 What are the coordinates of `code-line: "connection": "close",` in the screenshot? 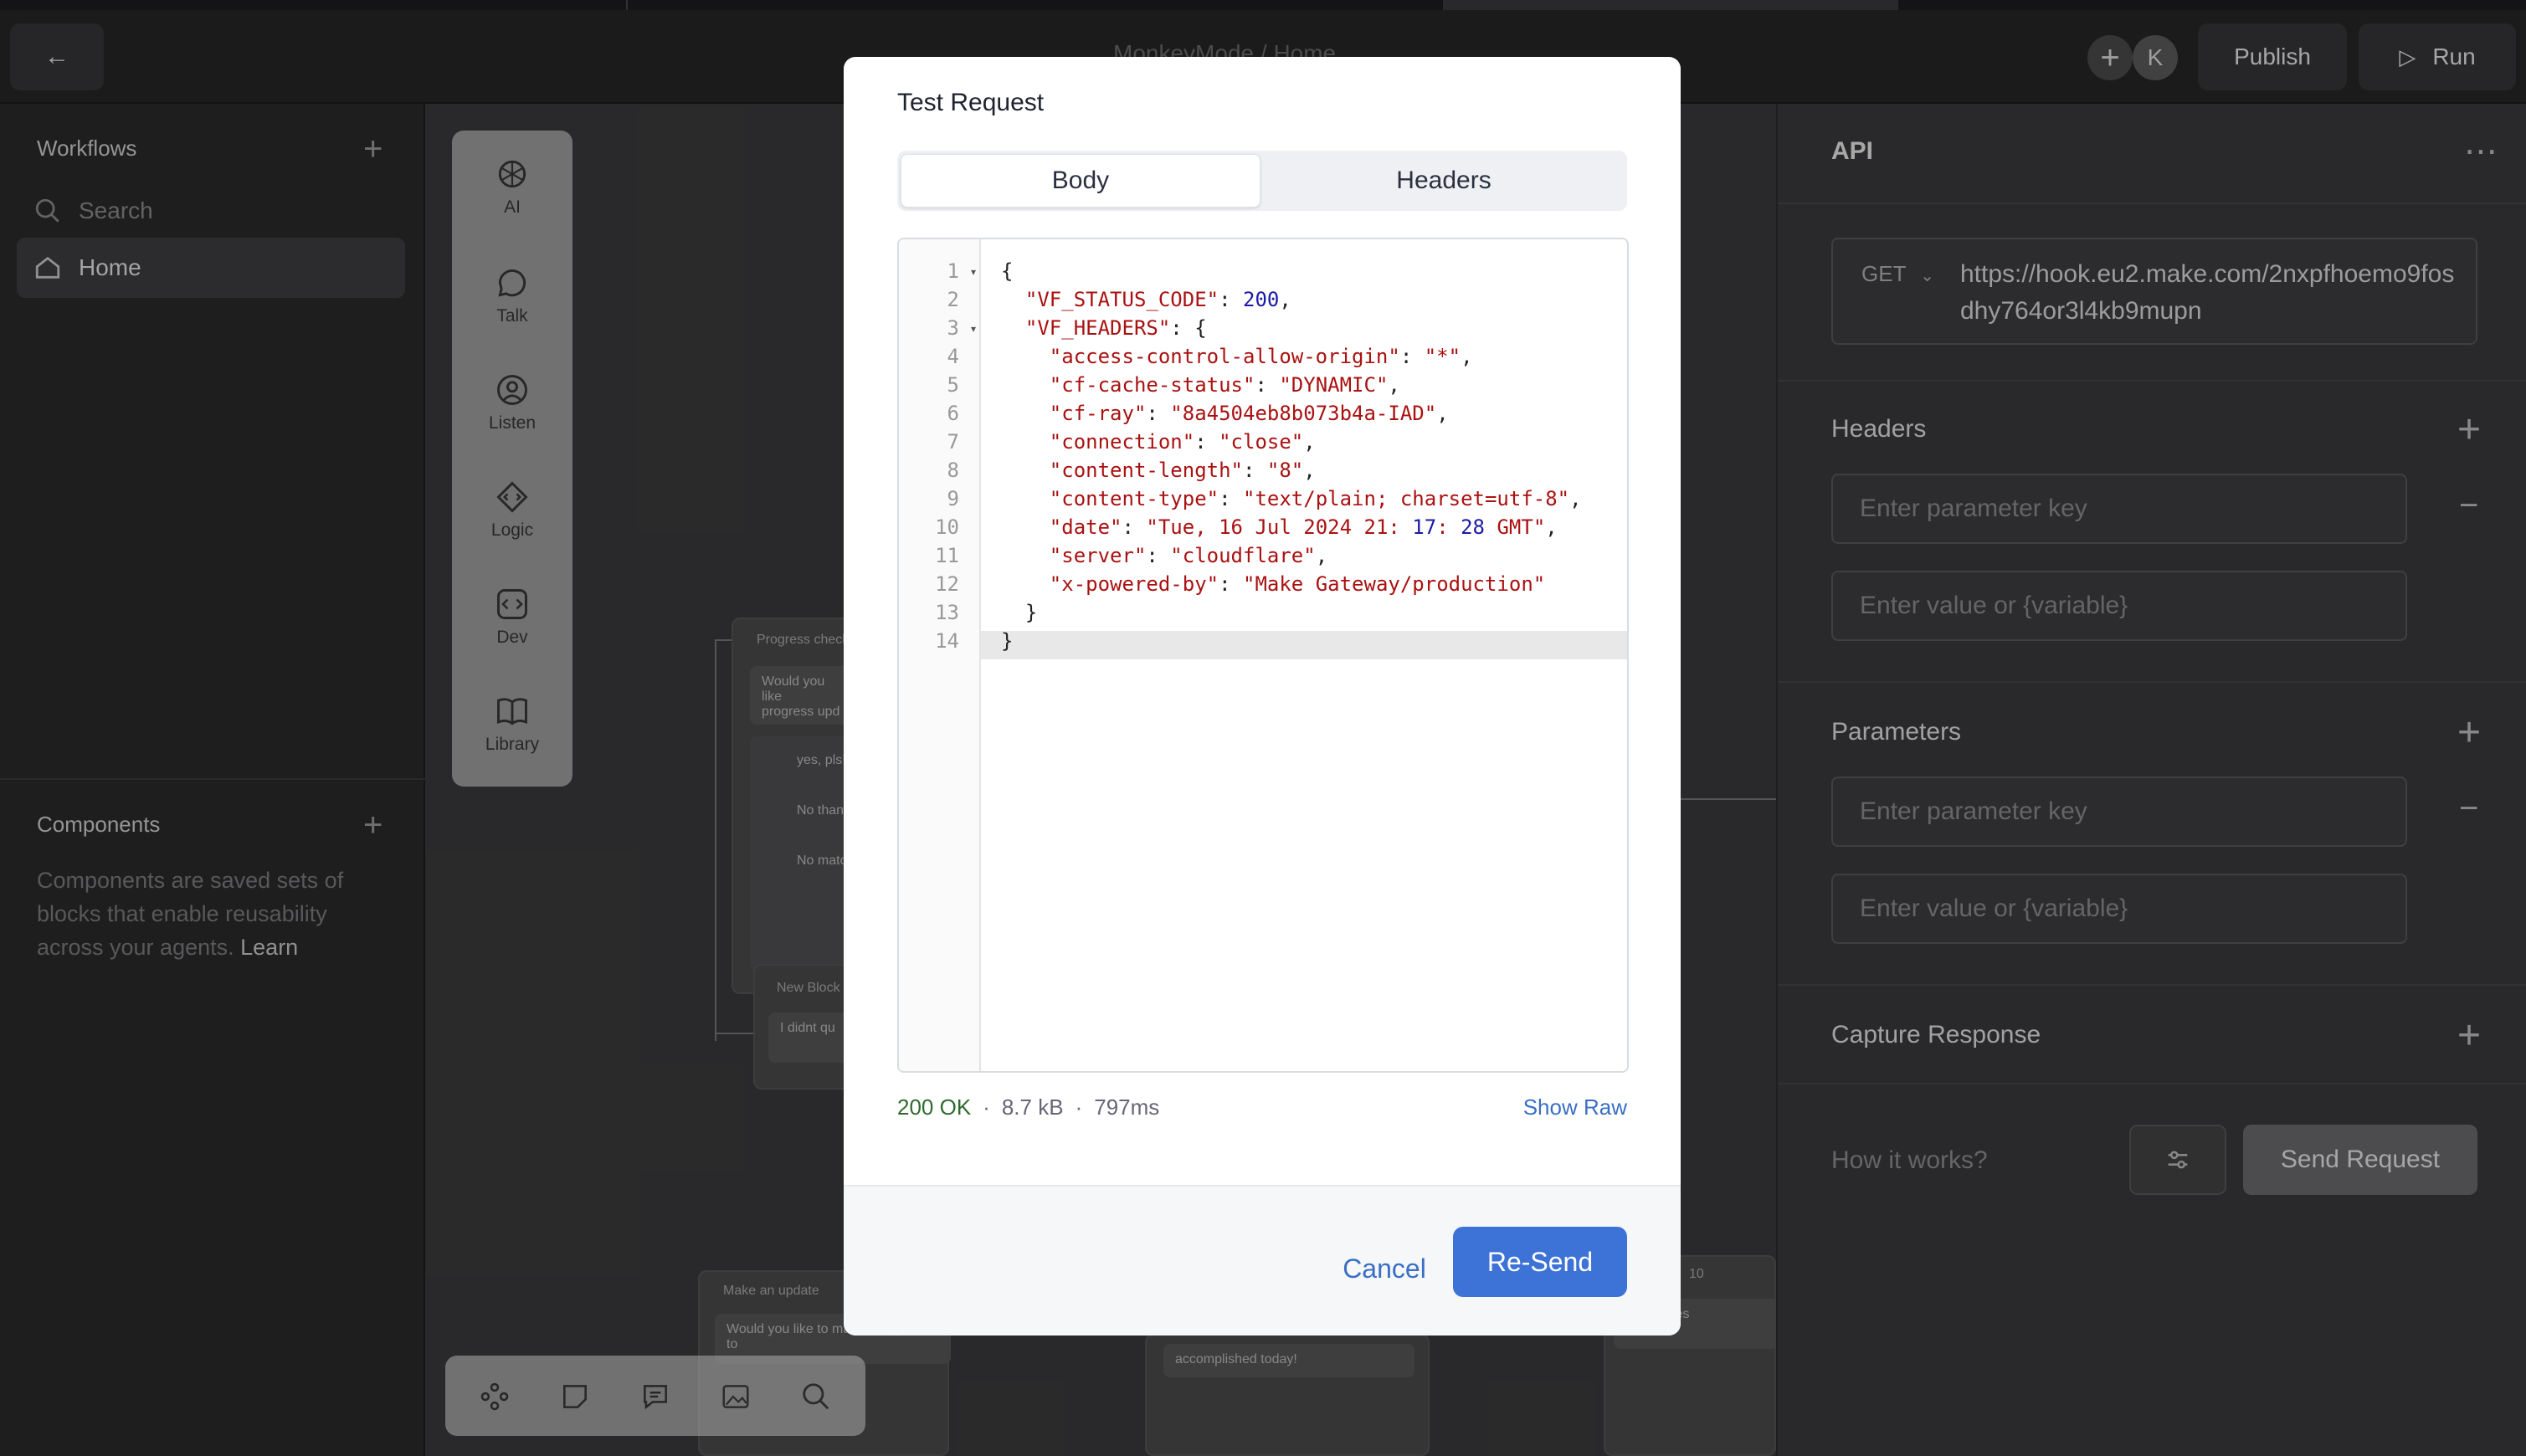 It's located at (1182, 442).